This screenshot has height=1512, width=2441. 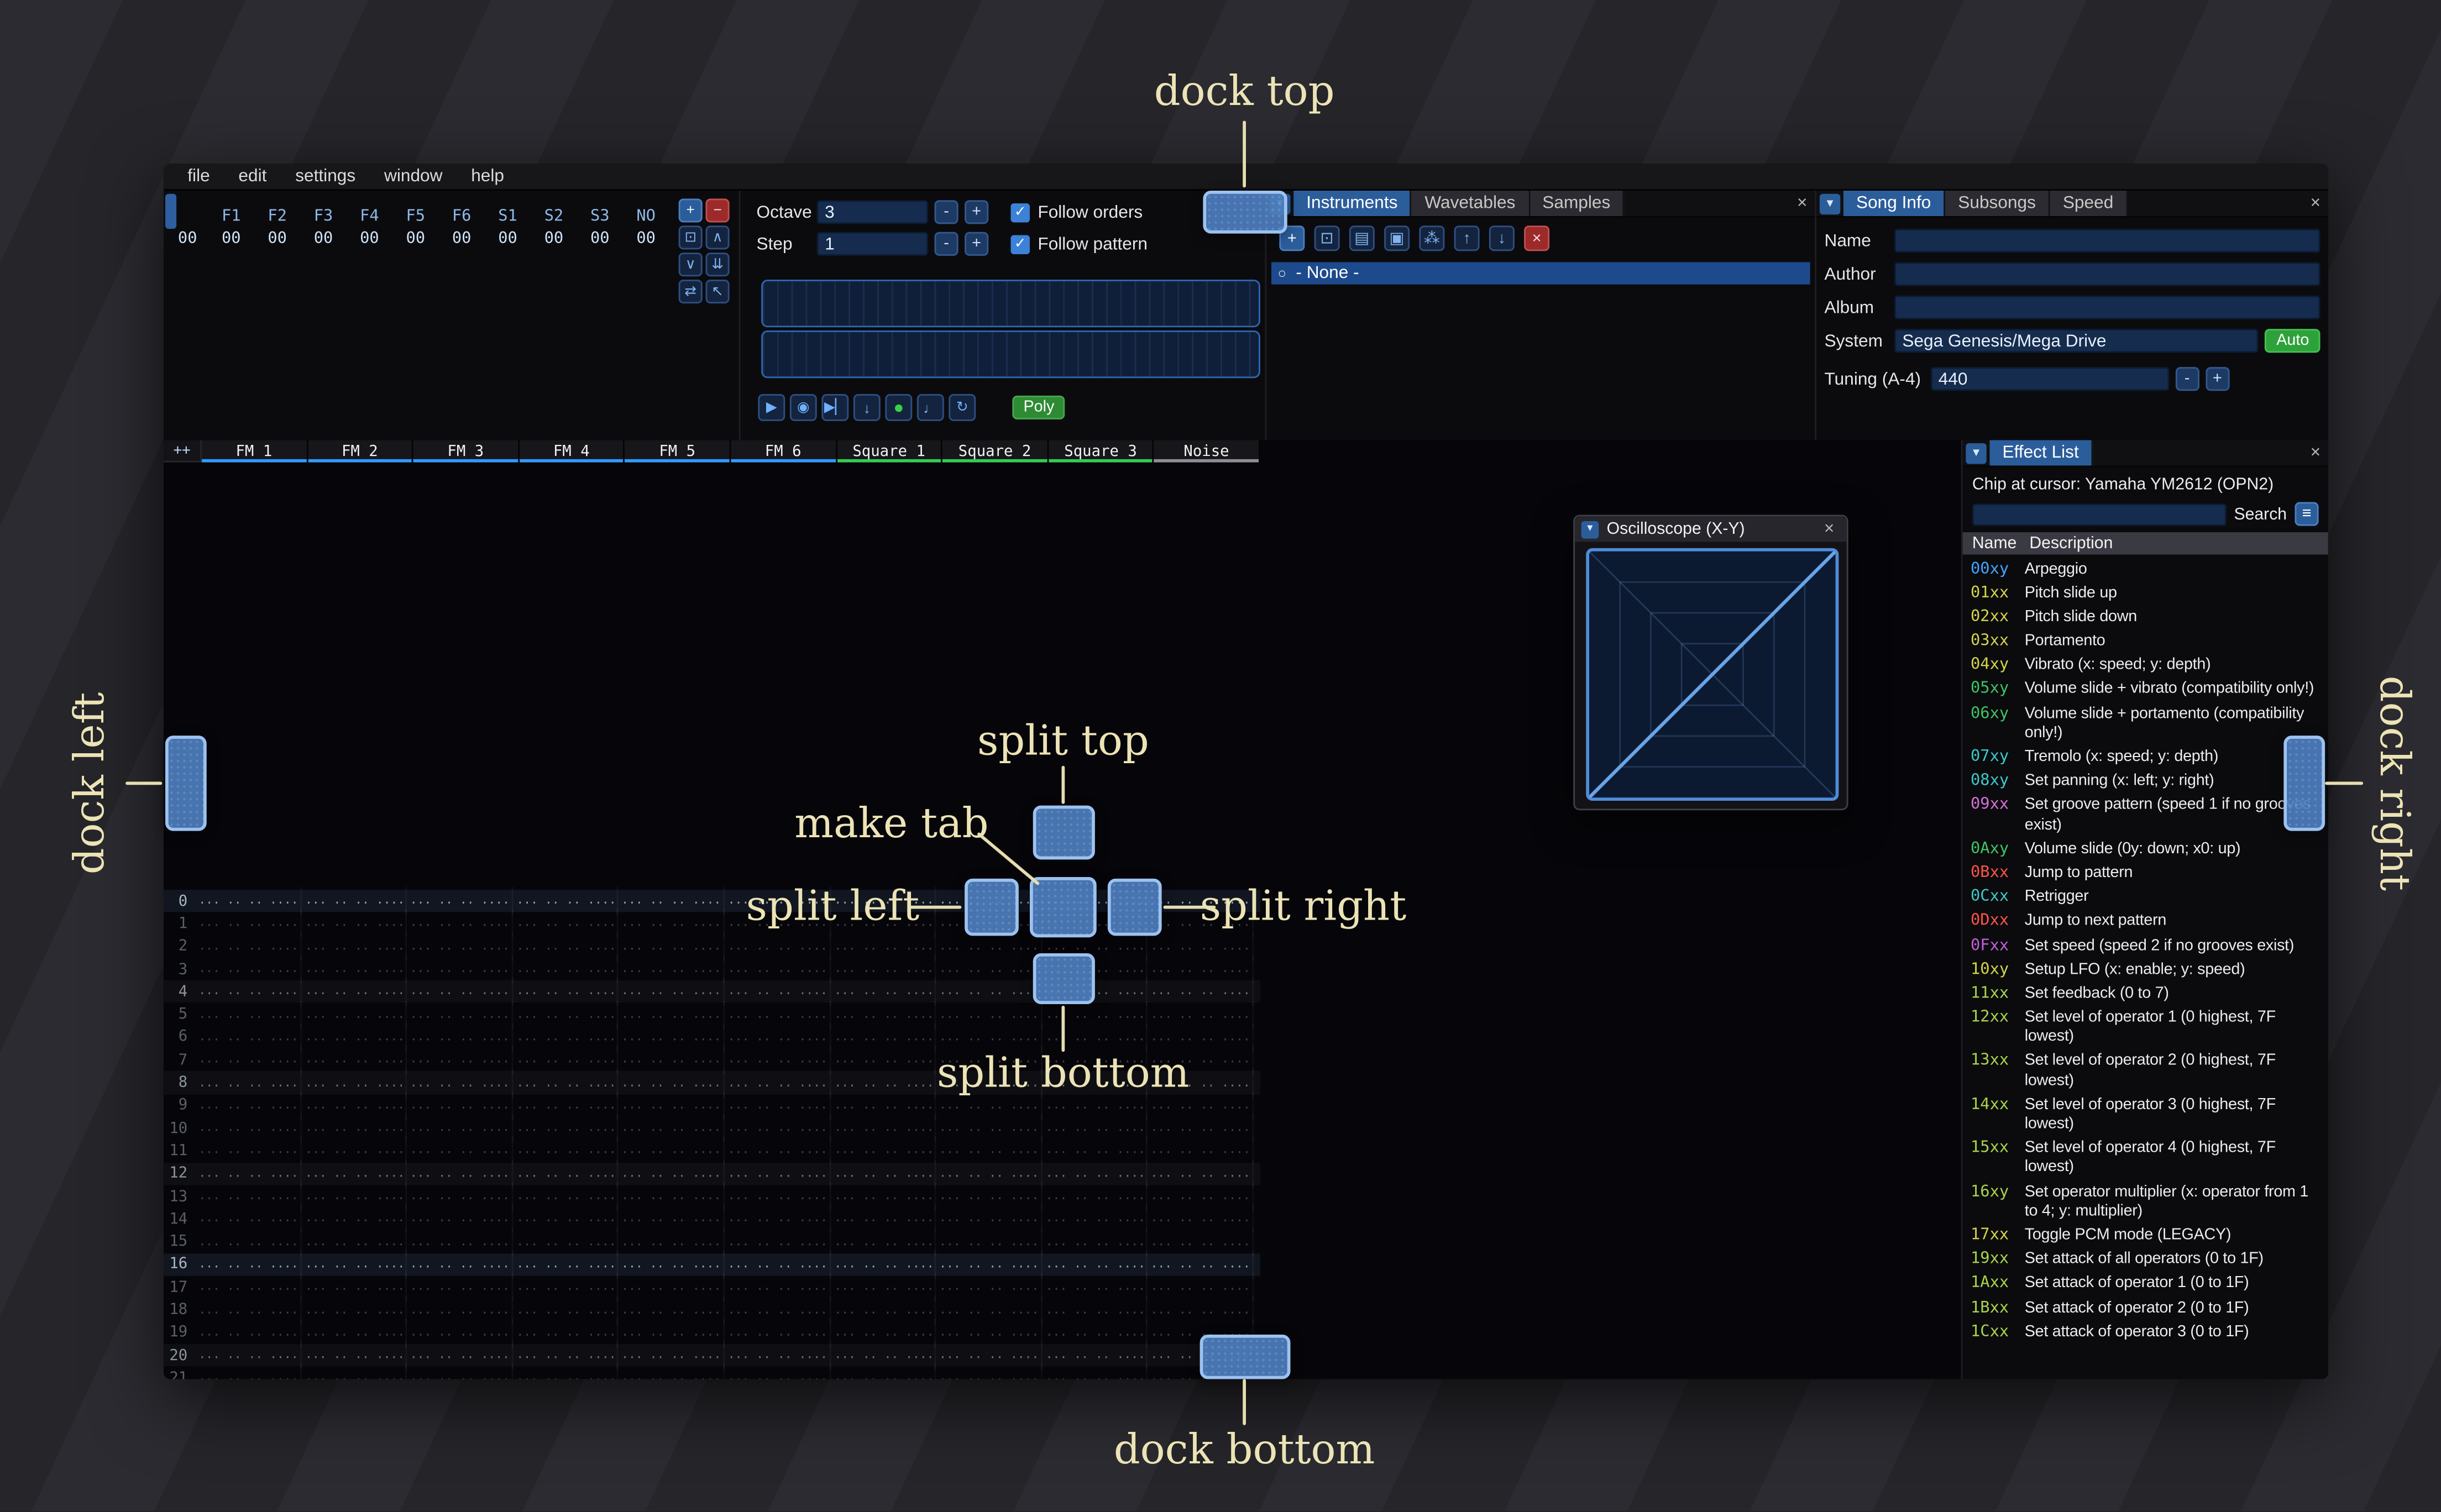 I want to click on instrument-toolbar-button: ⊡, so click(x=1327, y=238).